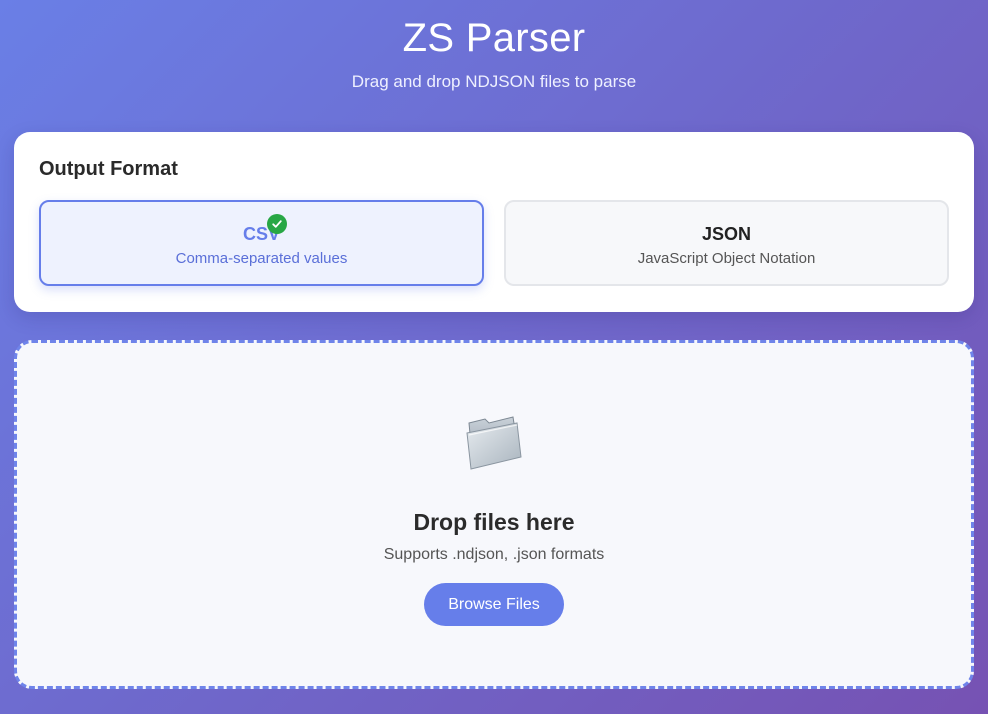 This screenshot has height=714, width=988. What do you see at coordinates (726, 258) in the screenshot?
I see `format-option-json-description: JavaScript Object Notation` at bounding box center [726, 258].